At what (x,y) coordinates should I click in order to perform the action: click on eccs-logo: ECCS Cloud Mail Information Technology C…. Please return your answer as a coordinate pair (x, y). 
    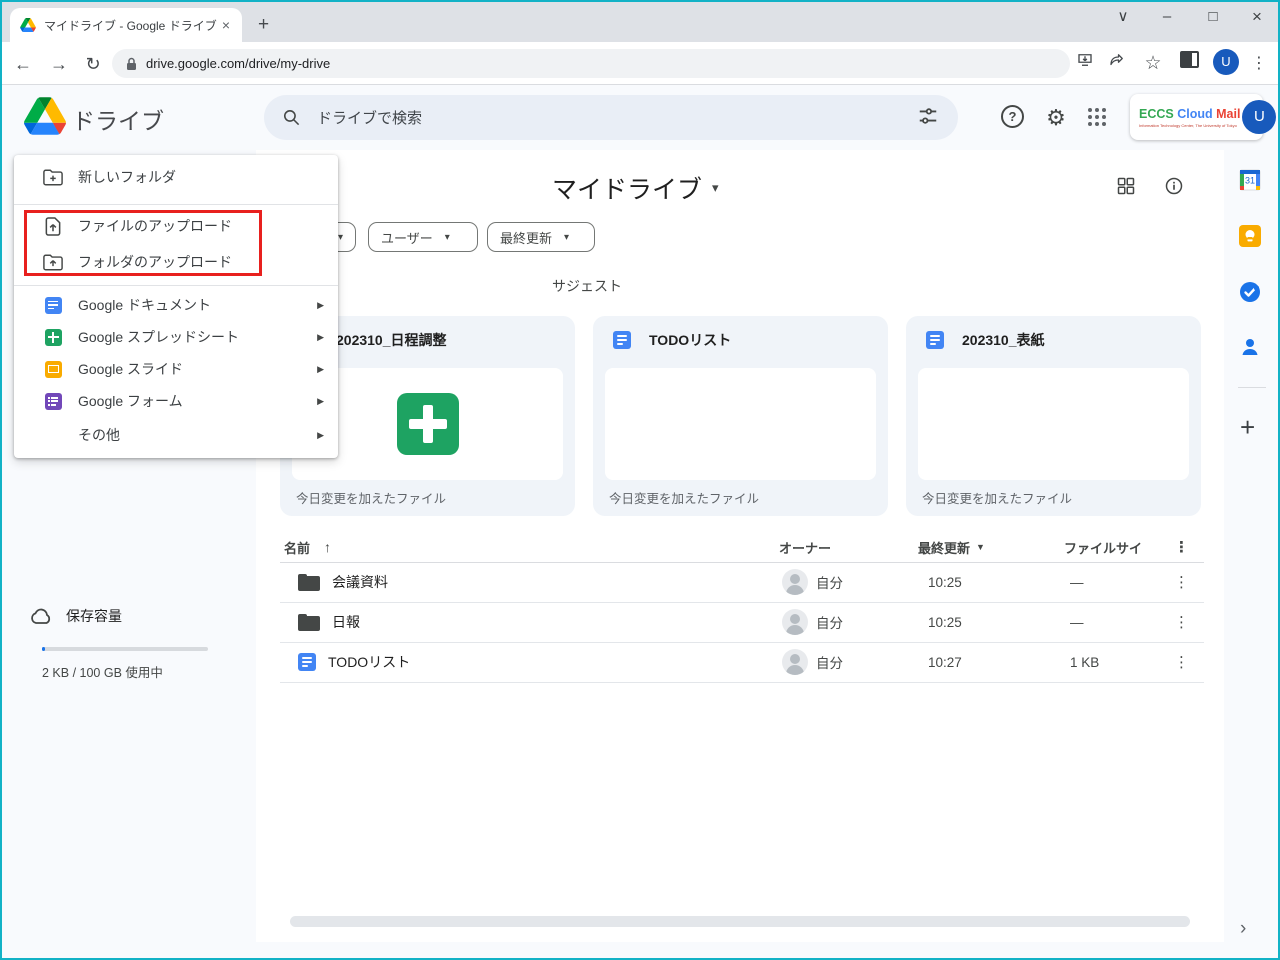
    Looking at the image, I should click on (1189, 117).